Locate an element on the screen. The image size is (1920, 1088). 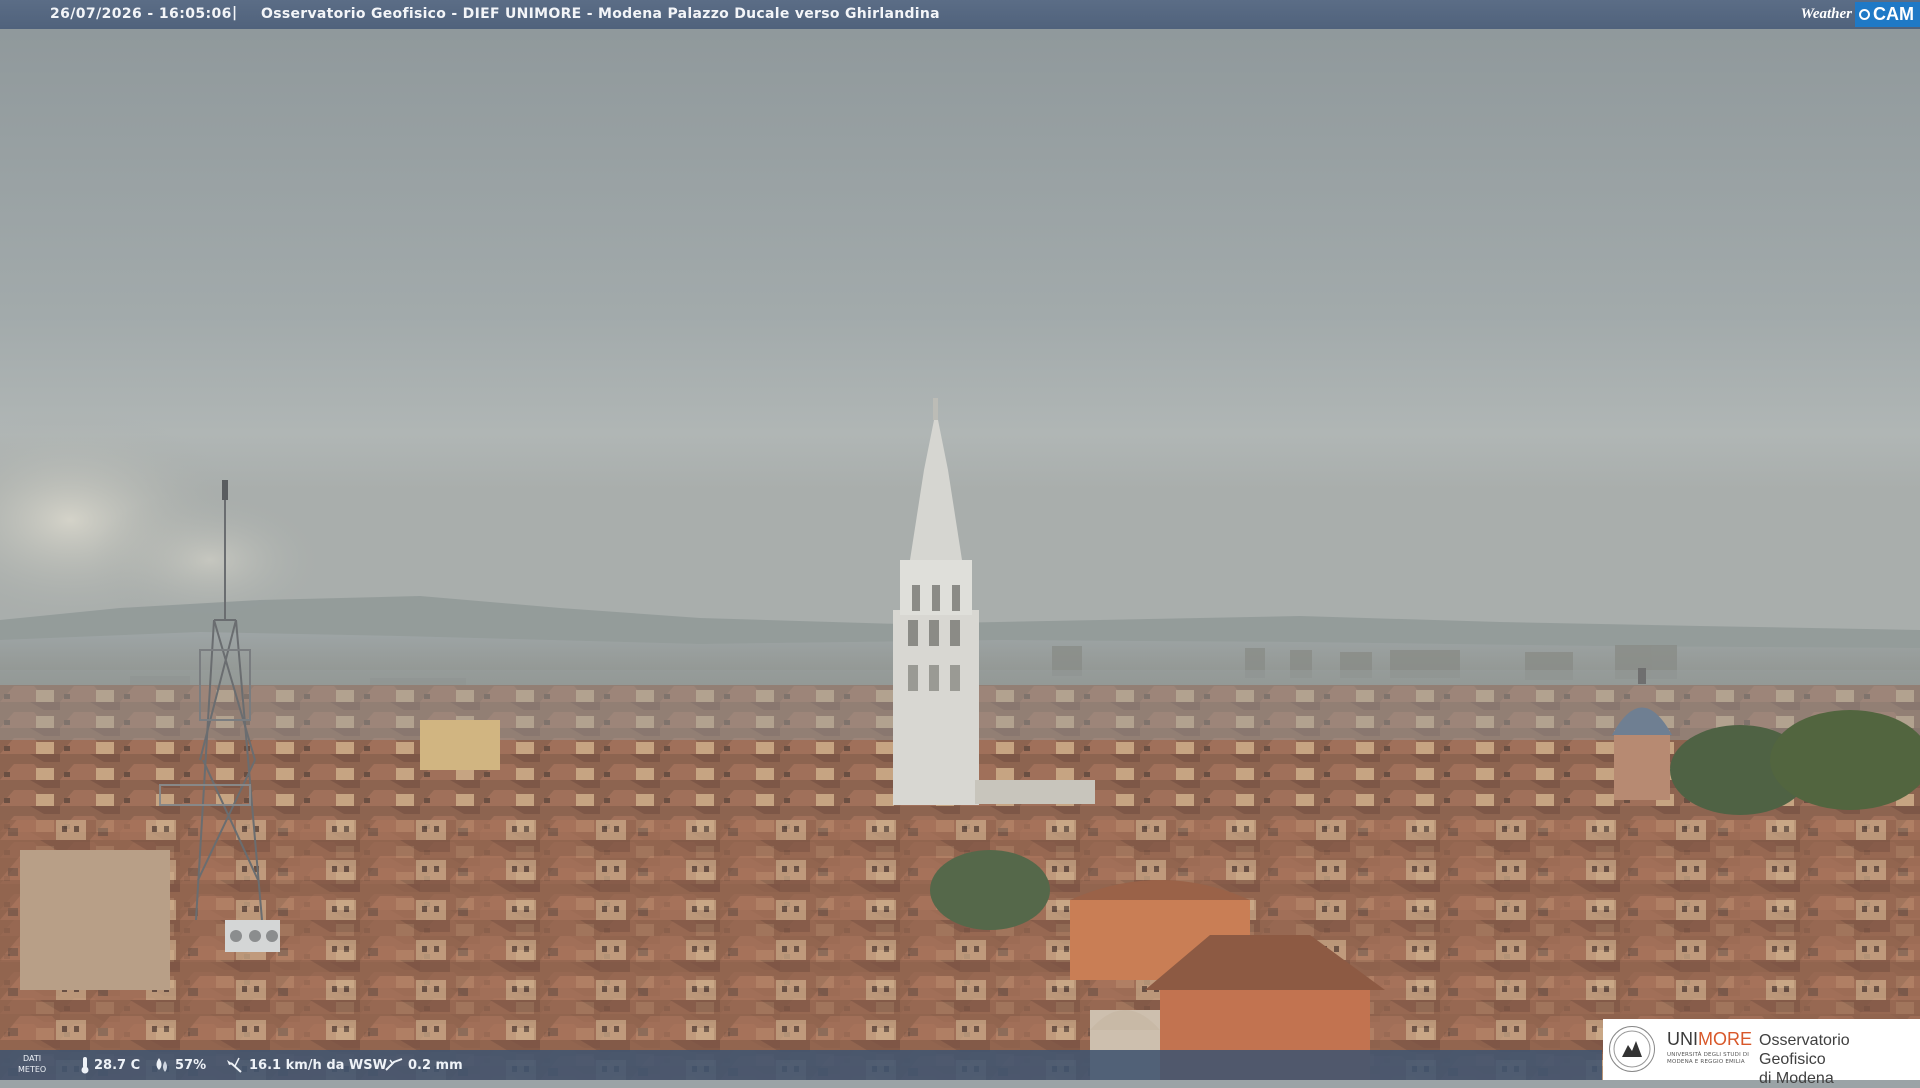
temperature-value: 28.7 C is located at coordinates (117, 1065).